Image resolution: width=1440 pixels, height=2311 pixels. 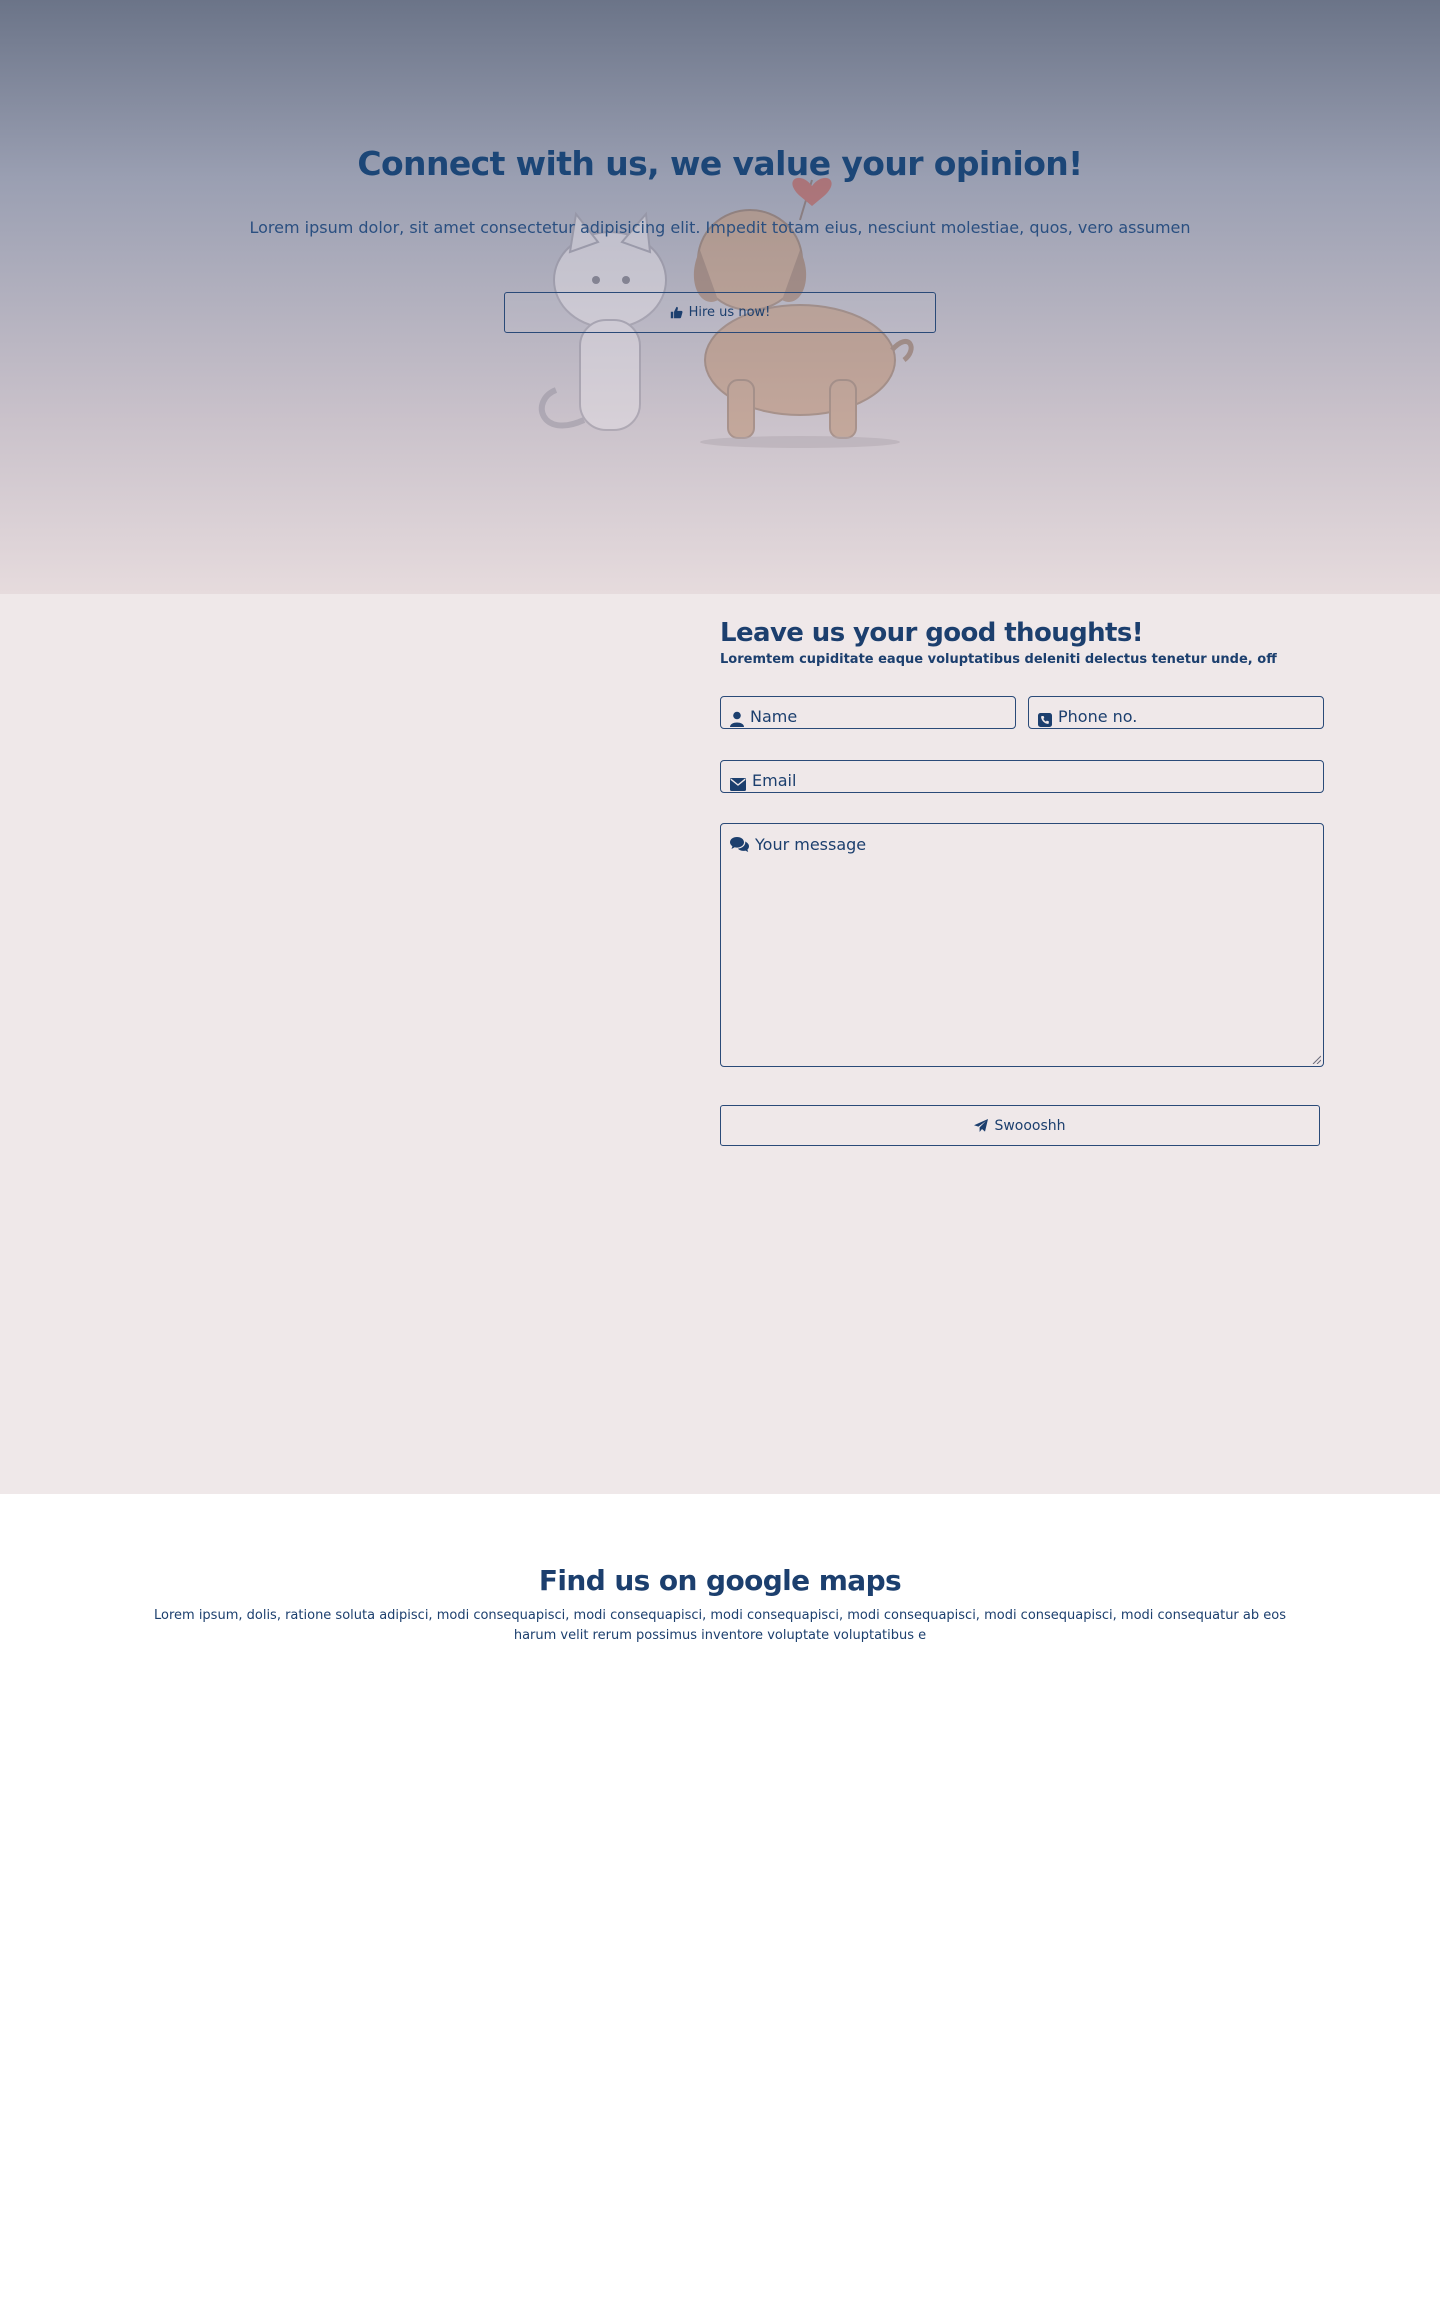 What do you see at coordinates (1022, 776) in the screenshot?
I see `email-field: Email` at bounding box center [1022, 776].